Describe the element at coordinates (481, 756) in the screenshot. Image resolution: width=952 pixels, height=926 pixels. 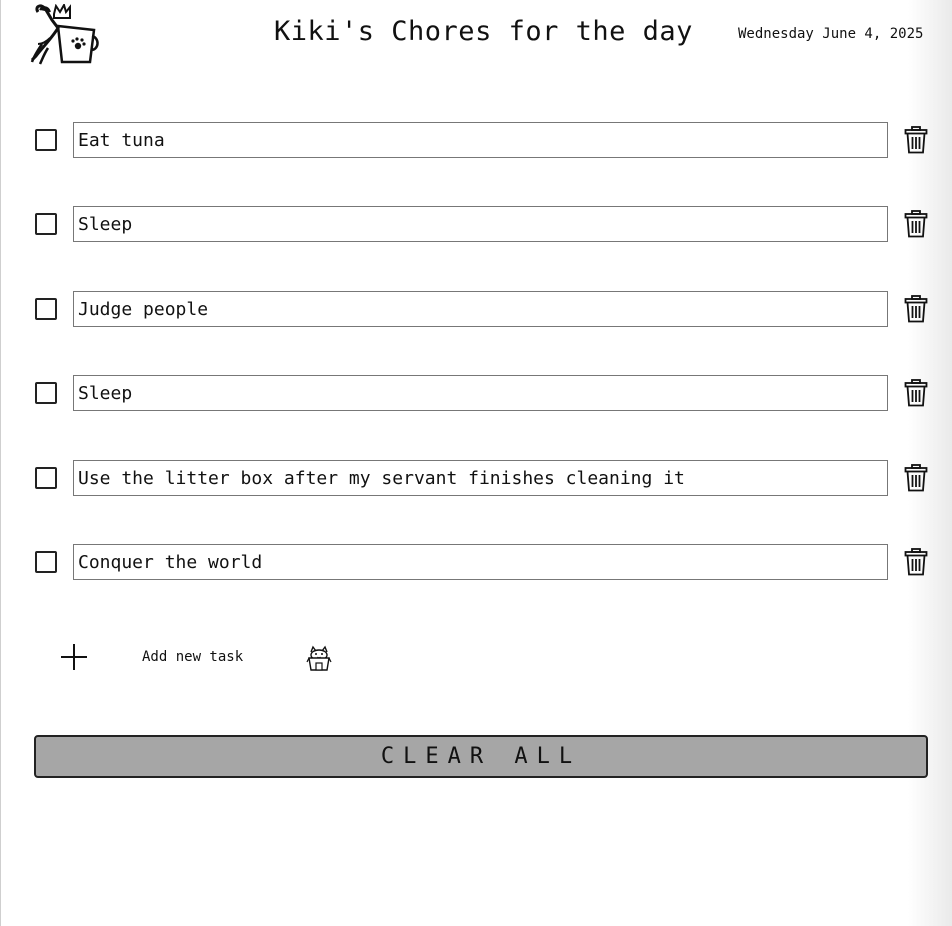
I see `clear-all-button: CLEAR ALL` at that location.